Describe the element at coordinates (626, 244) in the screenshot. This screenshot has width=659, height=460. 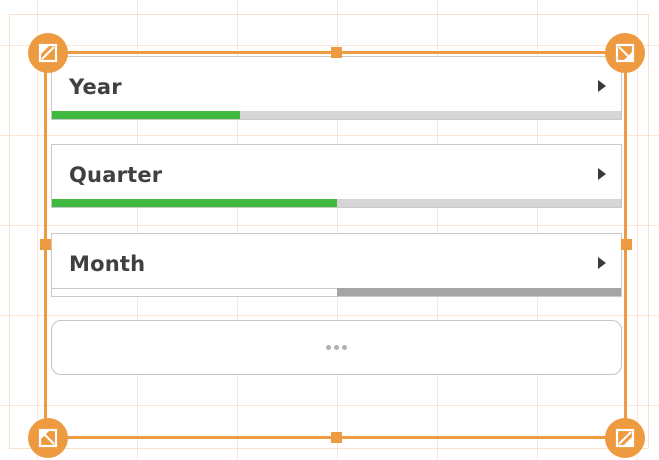
I see `resize-handle-right` at that location.